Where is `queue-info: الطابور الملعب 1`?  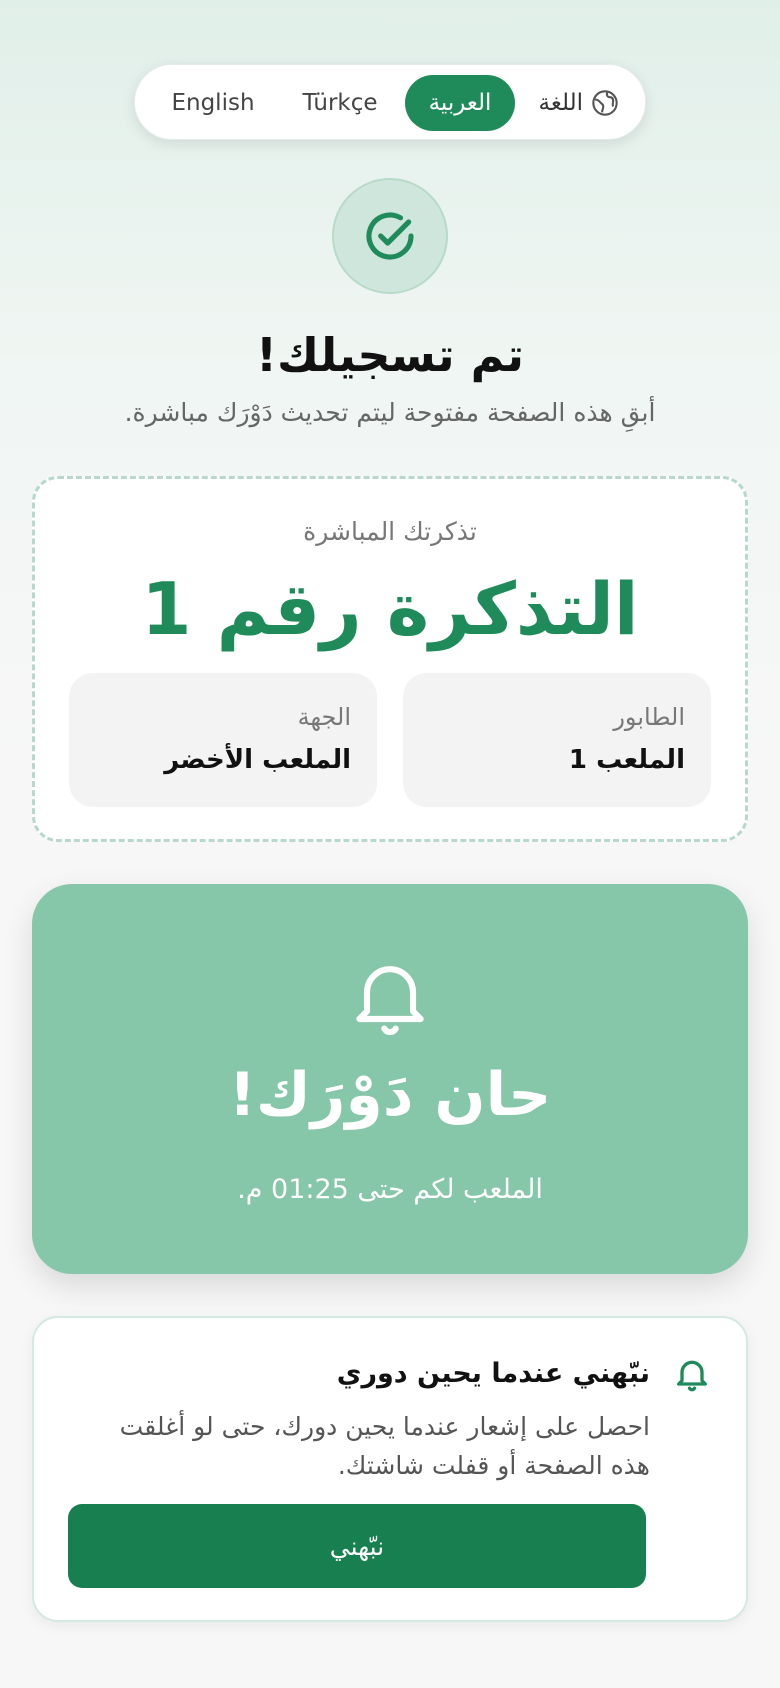
queue-info: الطابور الملعب 1 is located at coordinates (557, 740).